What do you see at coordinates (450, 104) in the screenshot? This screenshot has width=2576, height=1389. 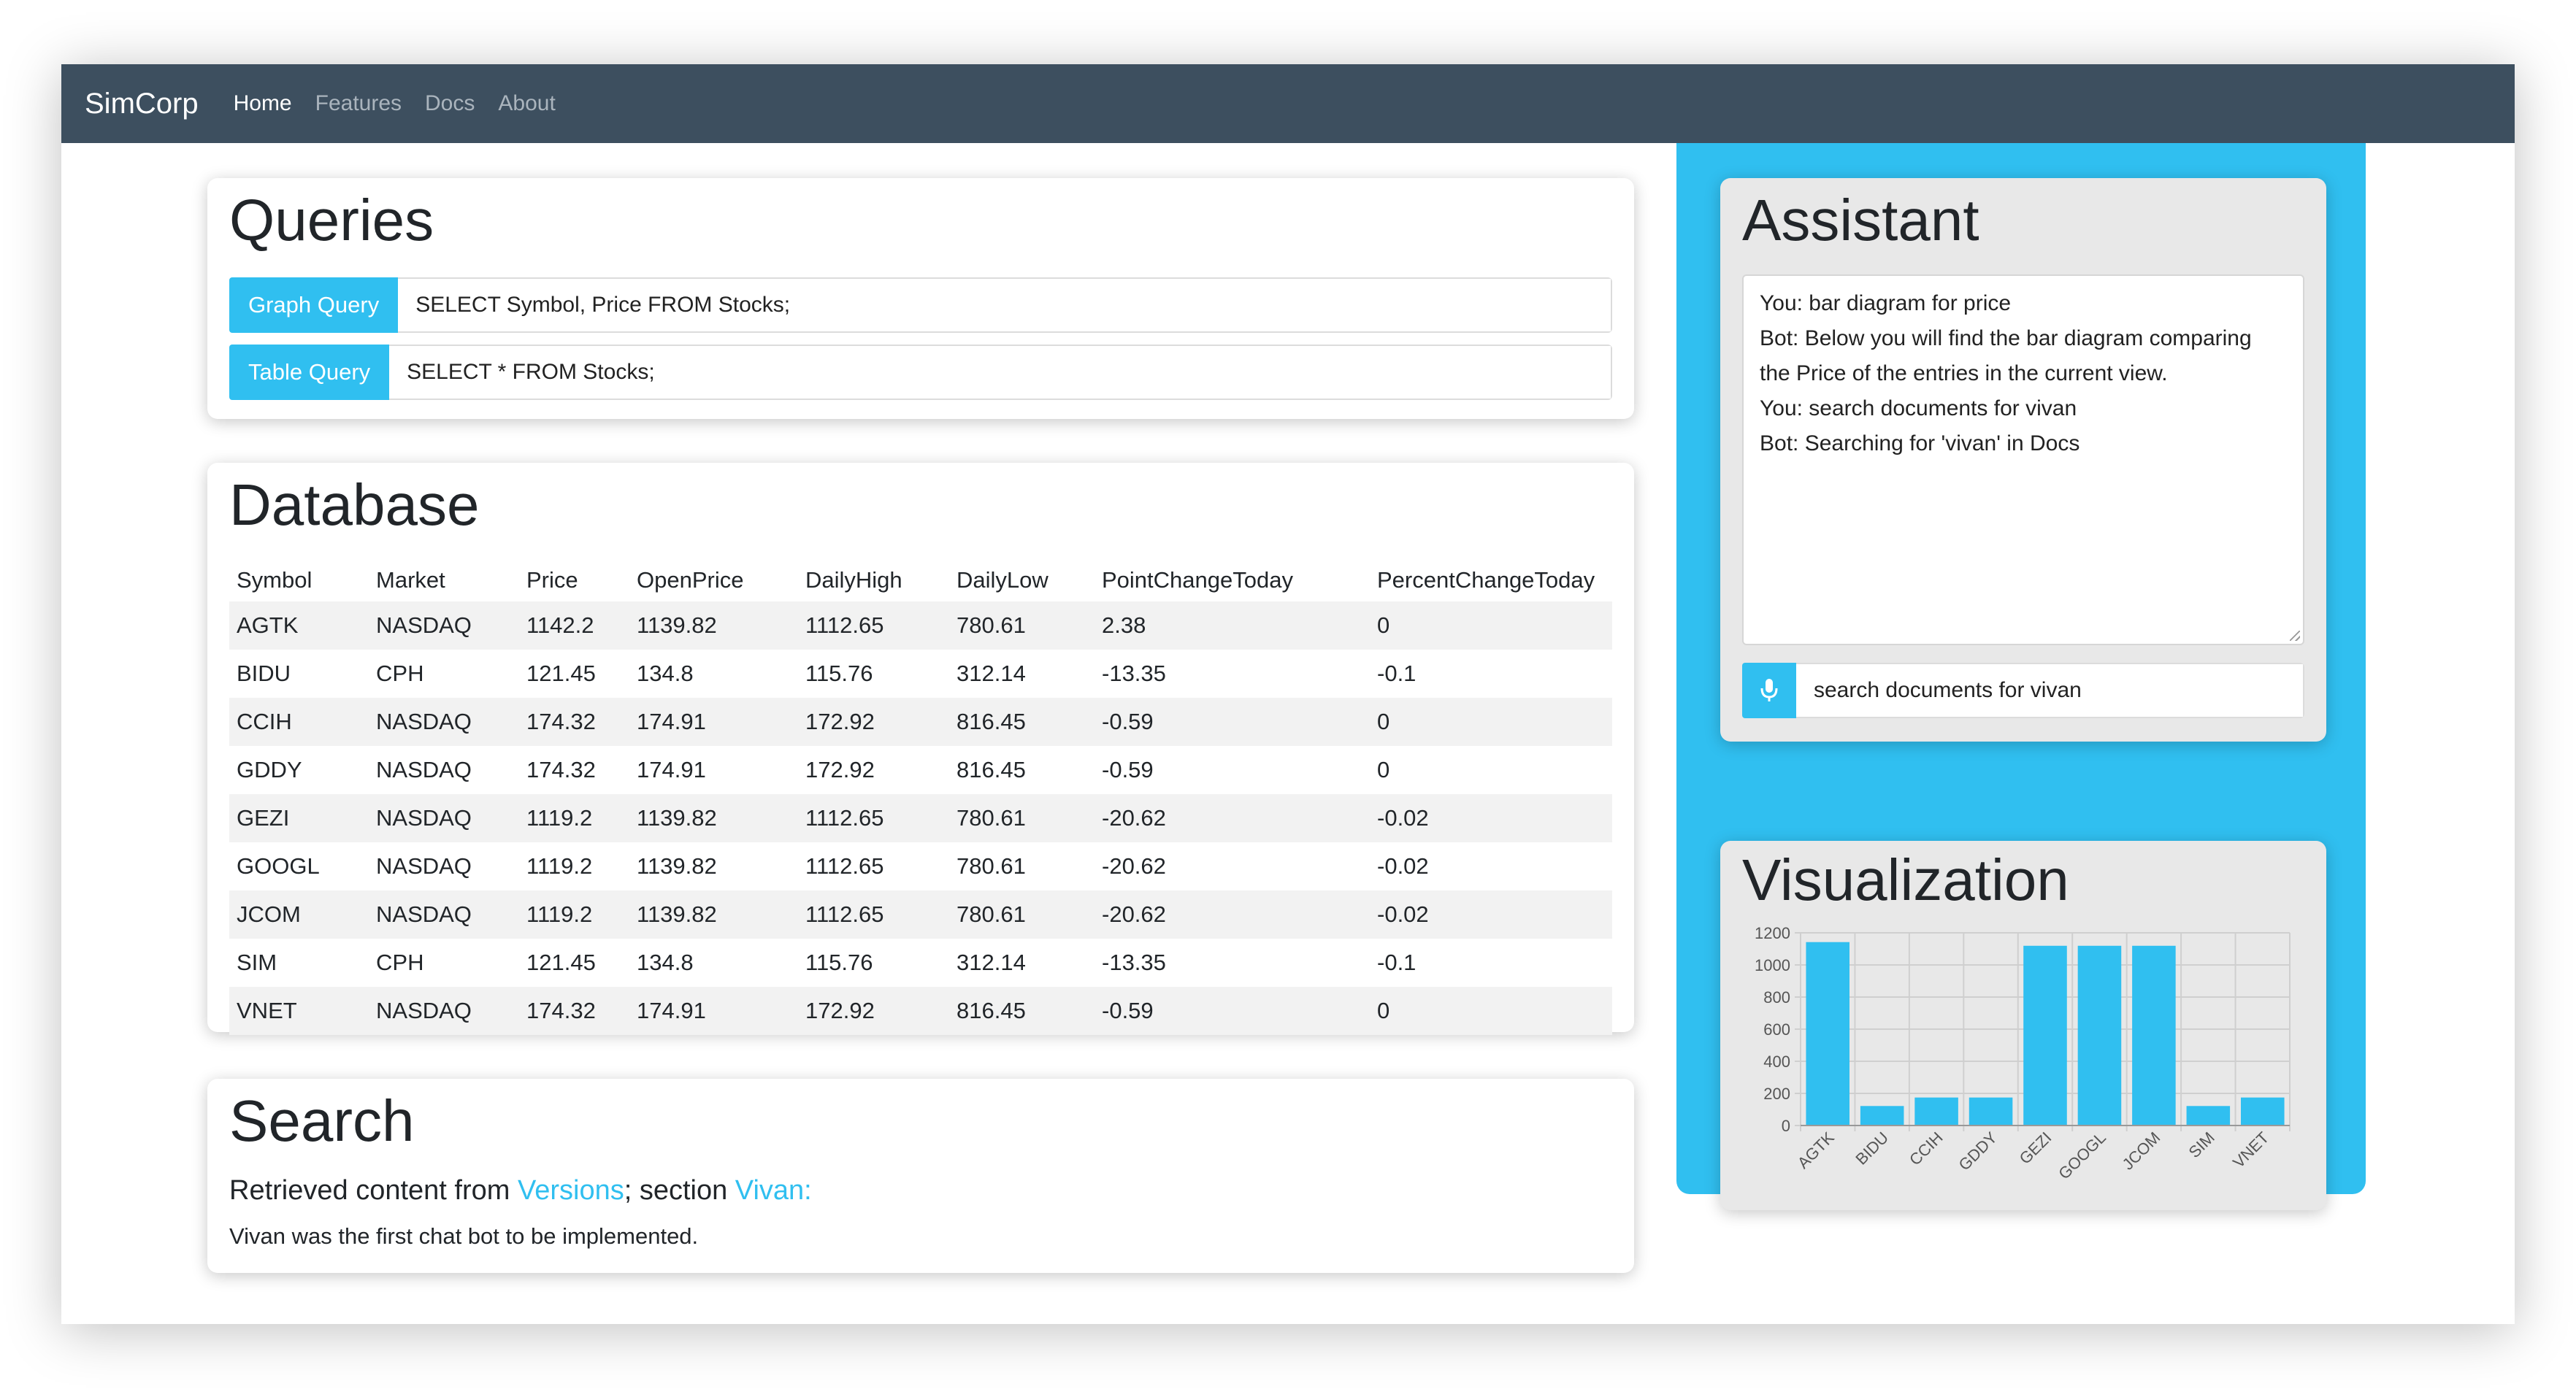 I see `nav-docs: Docs` at bounding box center [450, 104].